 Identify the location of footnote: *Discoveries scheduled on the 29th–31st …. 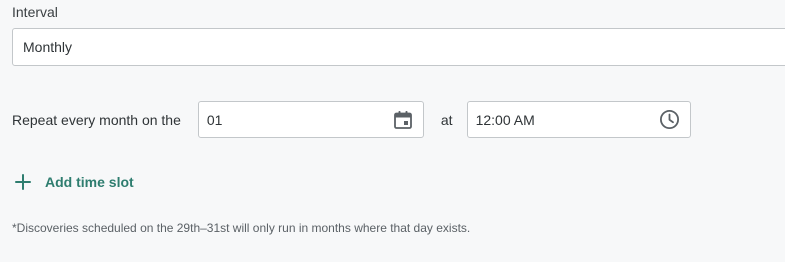
(241, 228).